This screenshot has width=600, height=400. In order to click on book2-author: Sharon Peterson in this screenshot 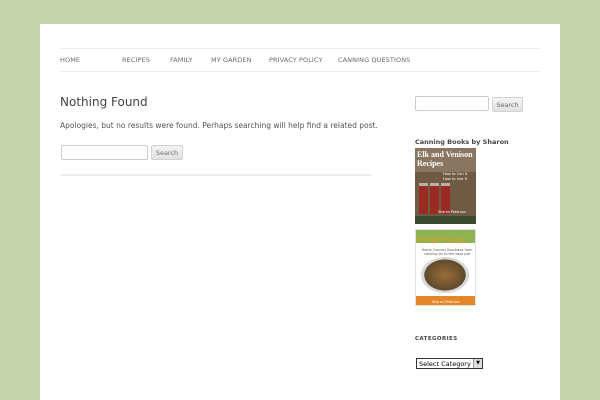, I will do `click(446, 302)`.